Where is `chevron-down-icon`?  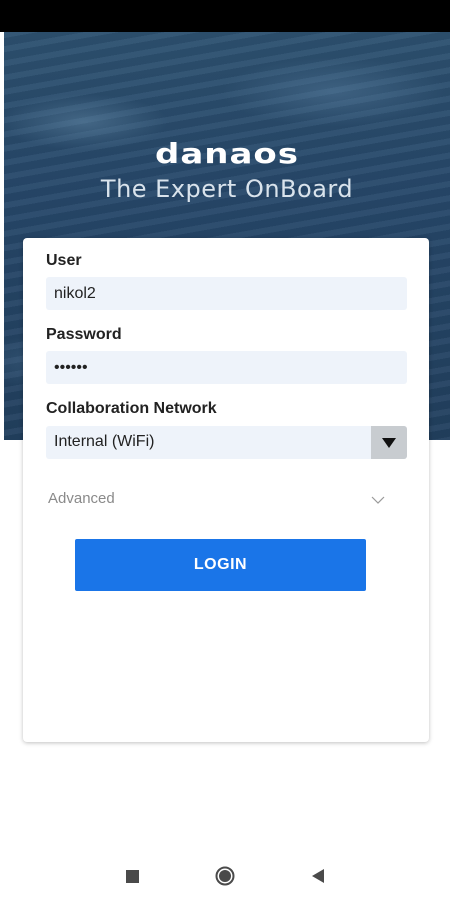 chevron-down-icon is located at coordinates (378, 500).